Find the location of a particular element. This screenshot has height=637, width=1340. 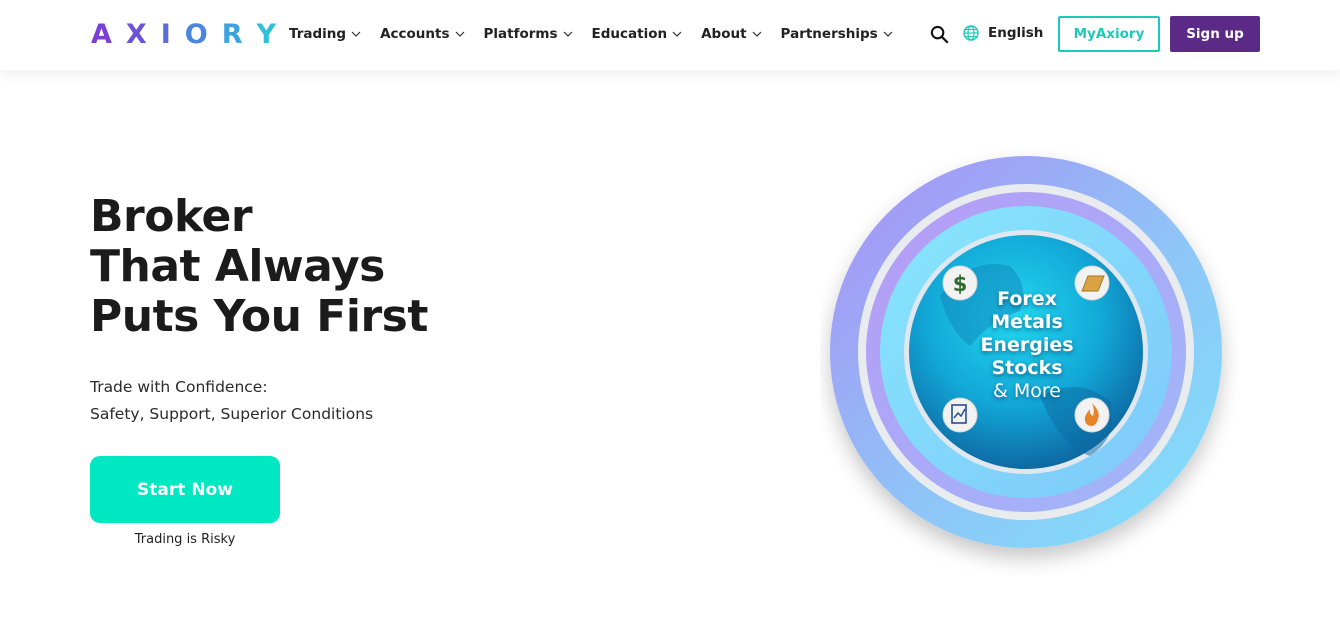

globe-icon is located at coordinates (971, 33).